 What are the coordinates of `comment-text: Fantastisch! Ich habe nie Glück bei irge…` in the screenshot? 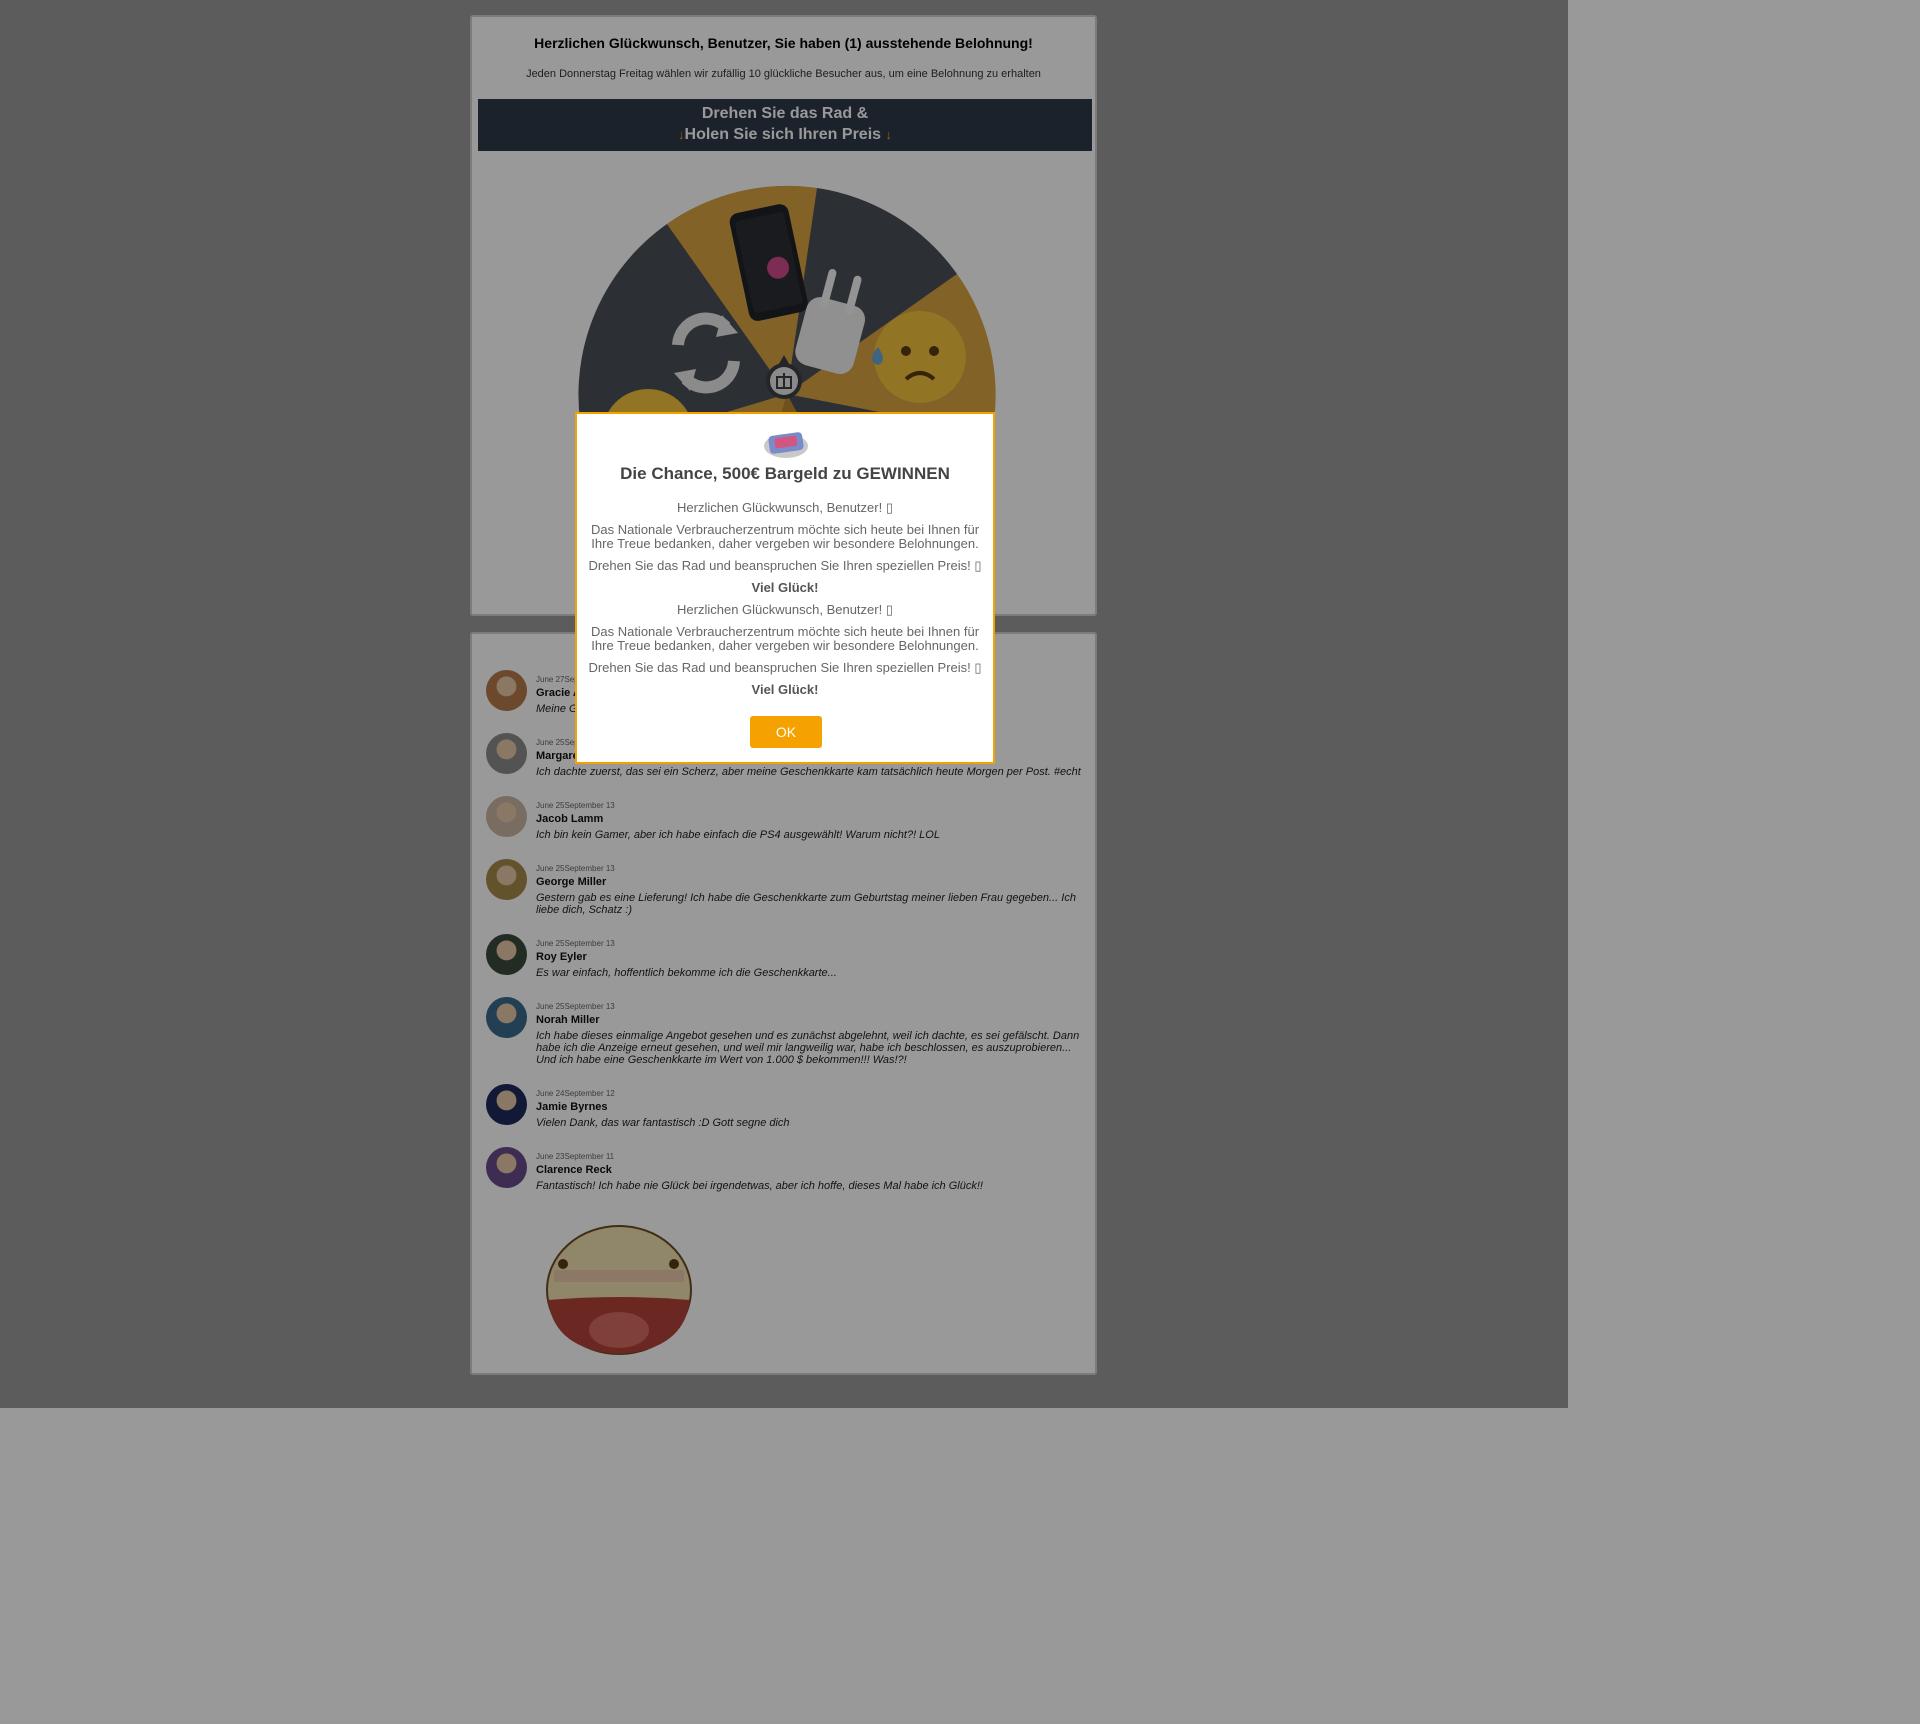 It's located at (759, 1186).